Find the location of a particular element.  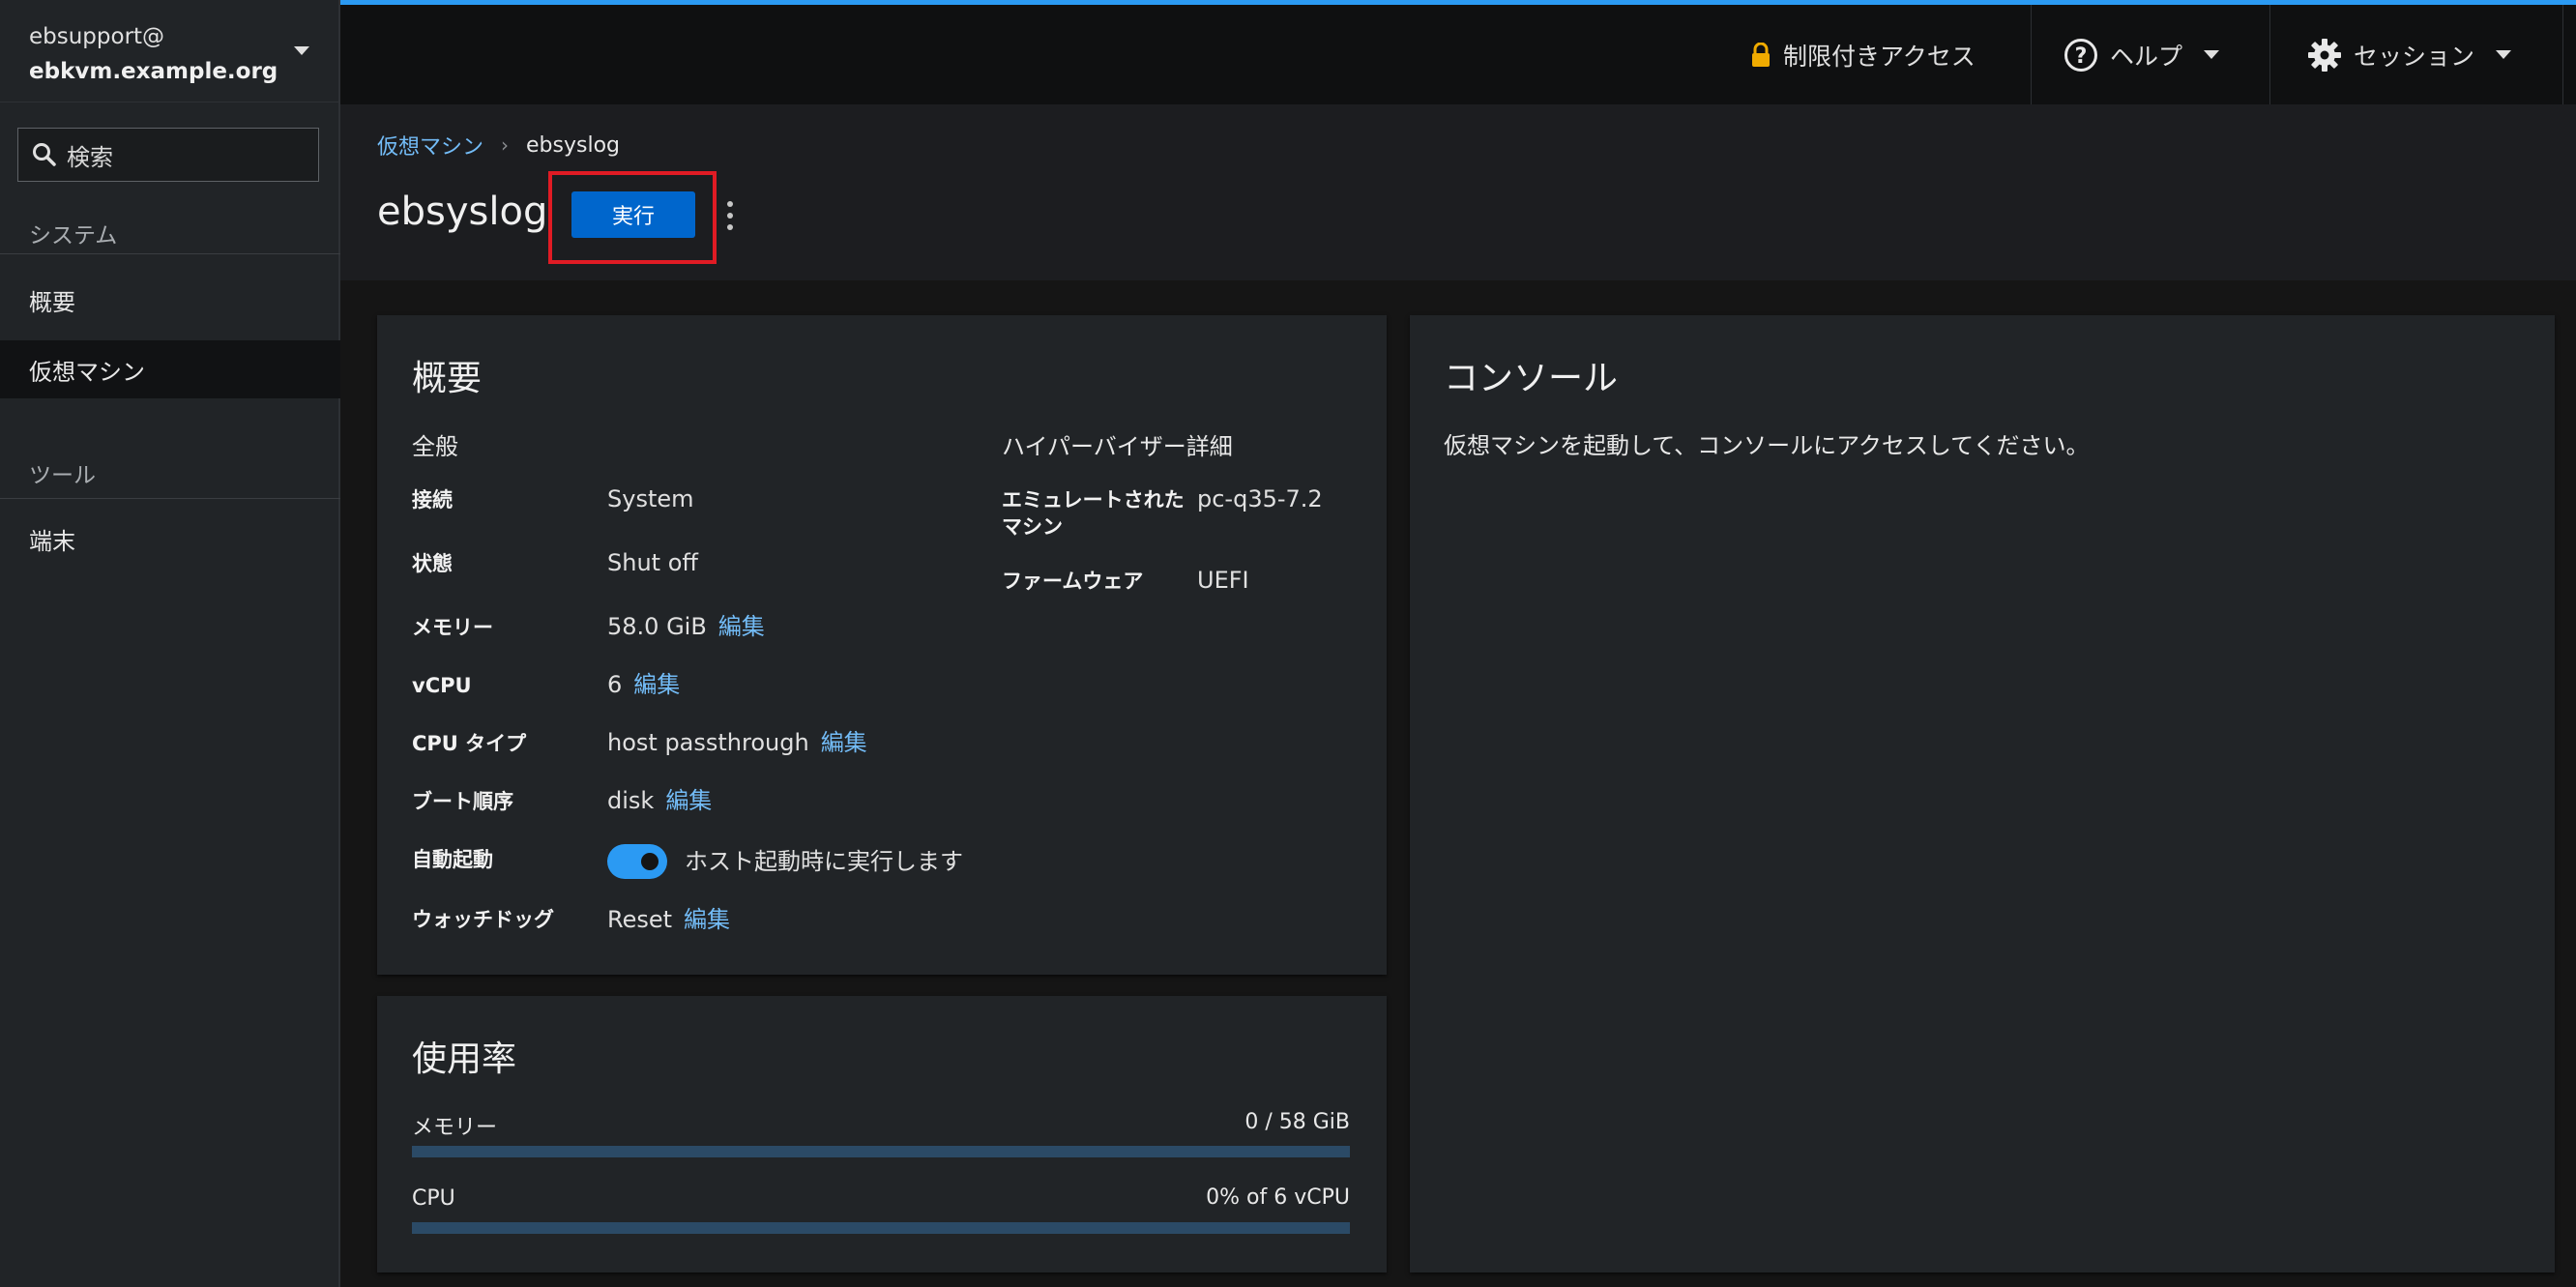

chevron-right-icon: › is located at coordinates (505, 145).